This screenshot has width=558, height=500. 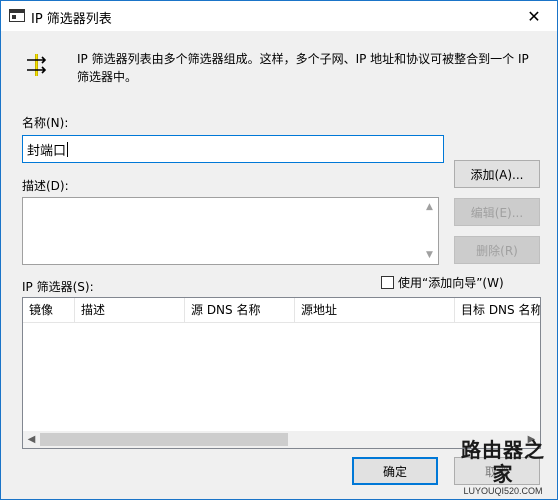 I want to click on watermark-url: LUYOUQI520.COM, so click(x=503, y=491).